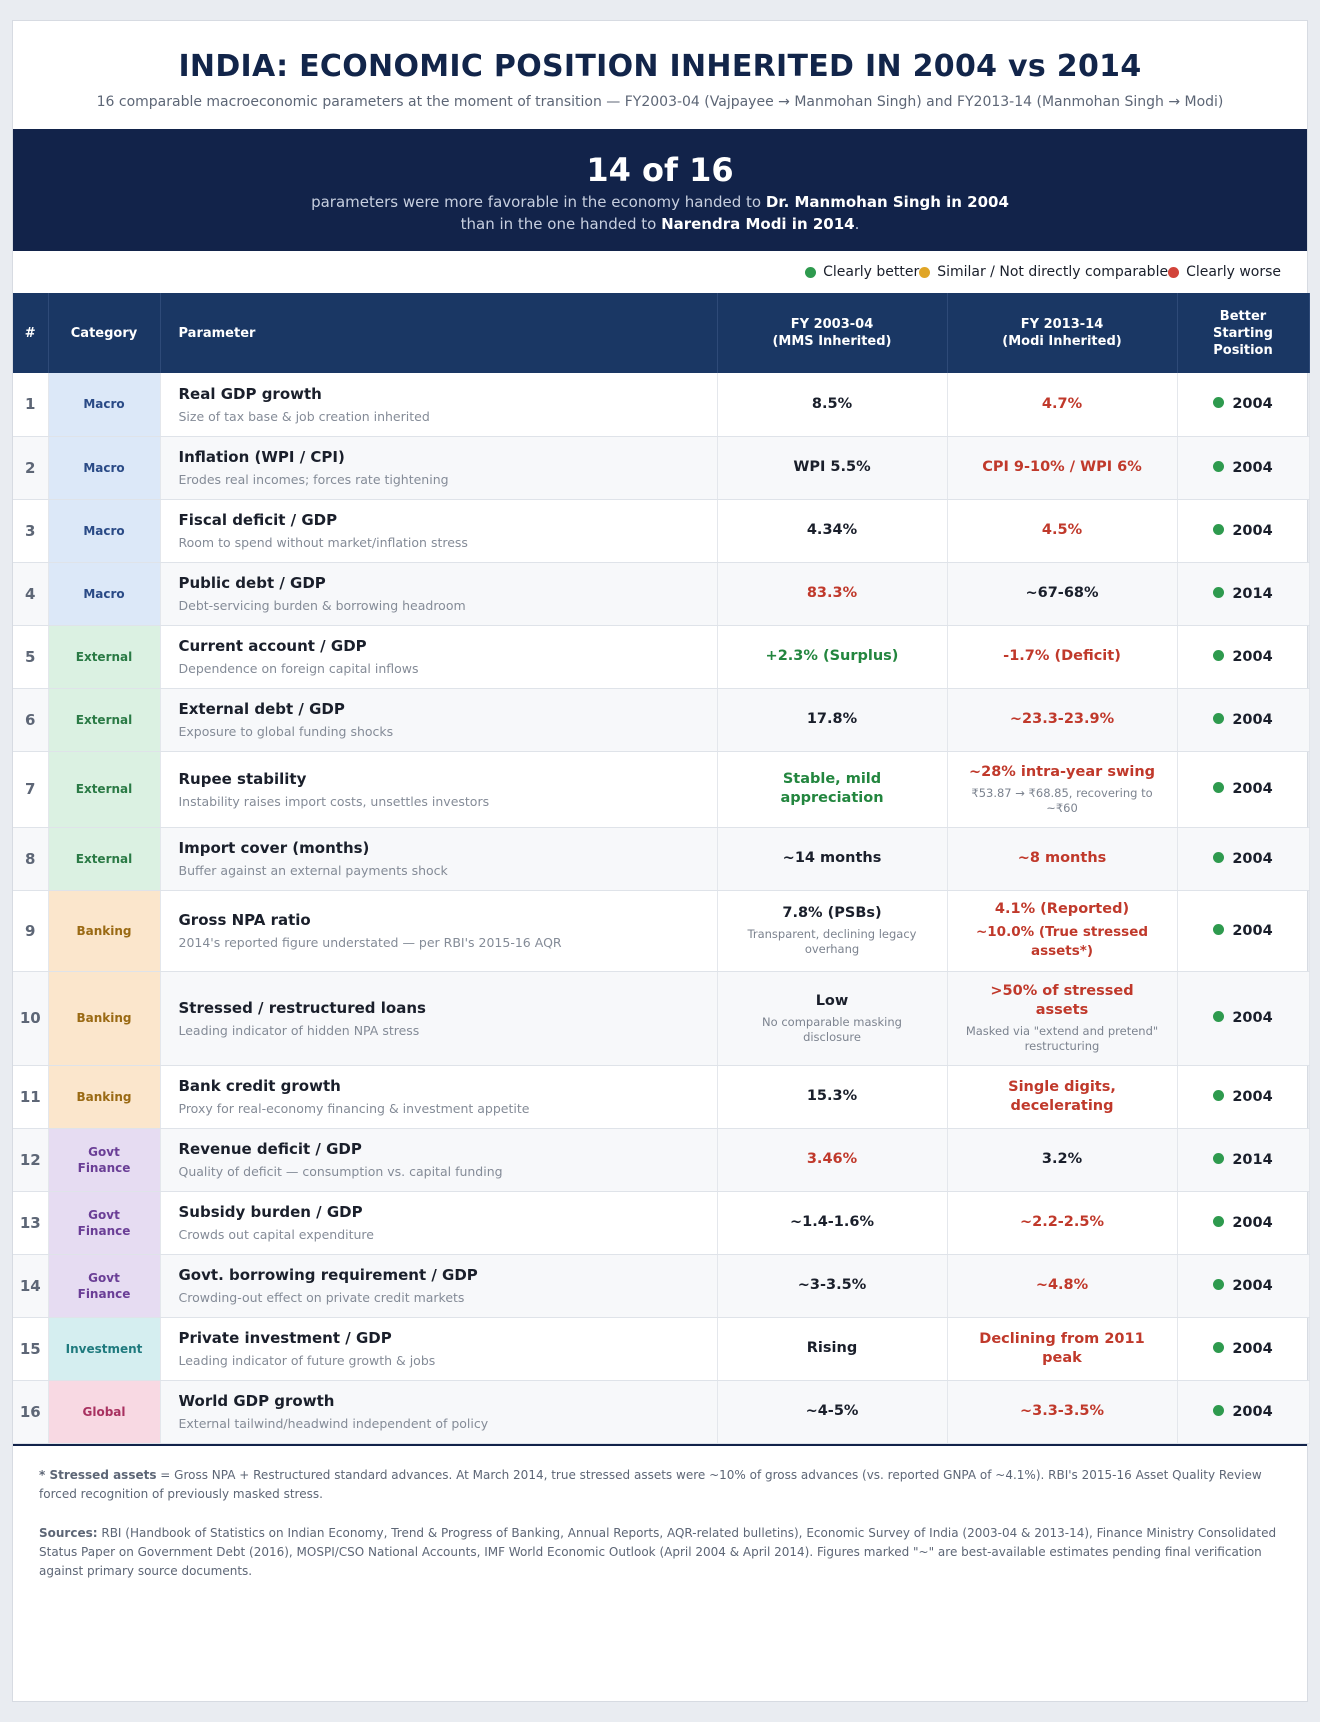  What do you see at coordinates (31, 1018) in the screenshot?
I see `row-number: 10` at bounding box center [31, 1018].